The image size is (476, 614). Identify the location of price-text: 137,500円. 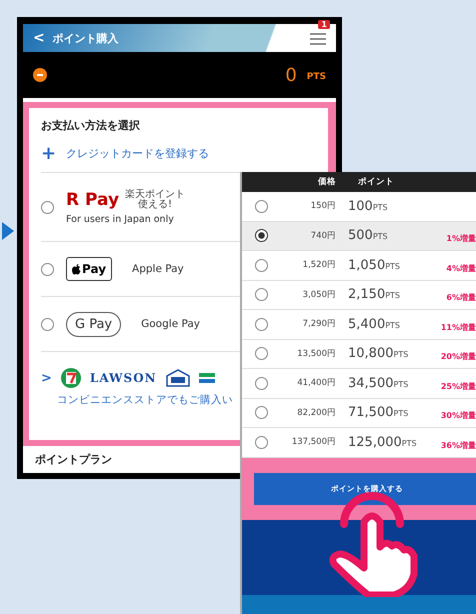
(313, 442).